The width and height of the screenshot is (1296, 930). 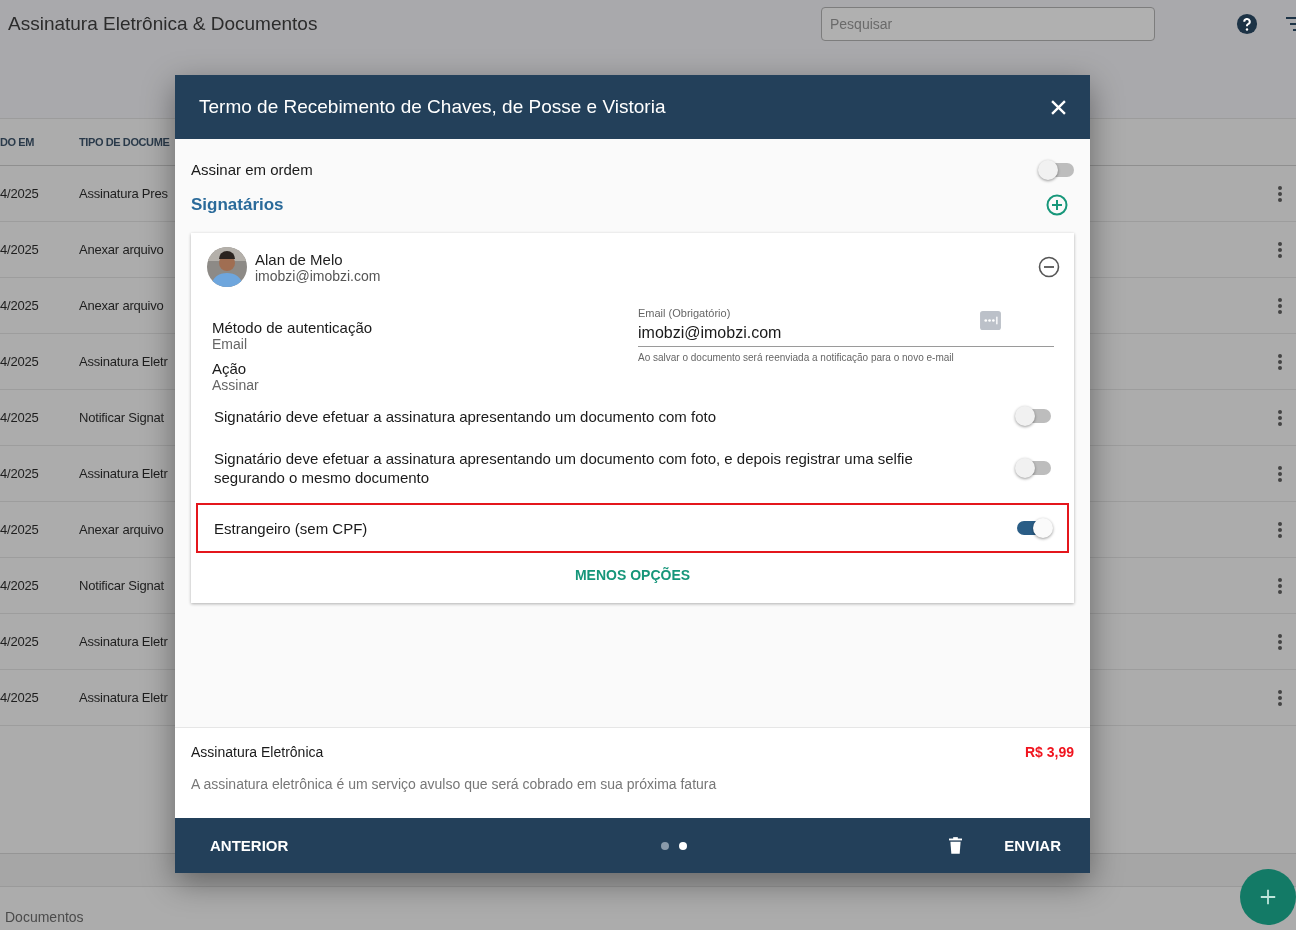 What do you see at coordinates (123, 193) in the screenshot?
I see `table-cell: Assinatura Pres` at bounding box center [123, 193].